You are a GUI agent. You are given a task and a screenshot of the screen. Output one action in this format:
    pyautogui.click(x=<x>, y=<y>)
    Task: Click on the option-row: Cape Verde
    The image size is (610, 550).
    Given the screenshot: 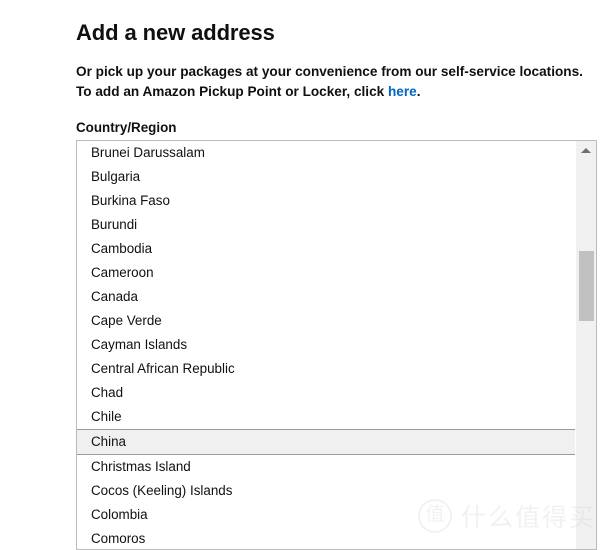 What is the action you would take?
    pyautogui.click(x=326, y=321)
    